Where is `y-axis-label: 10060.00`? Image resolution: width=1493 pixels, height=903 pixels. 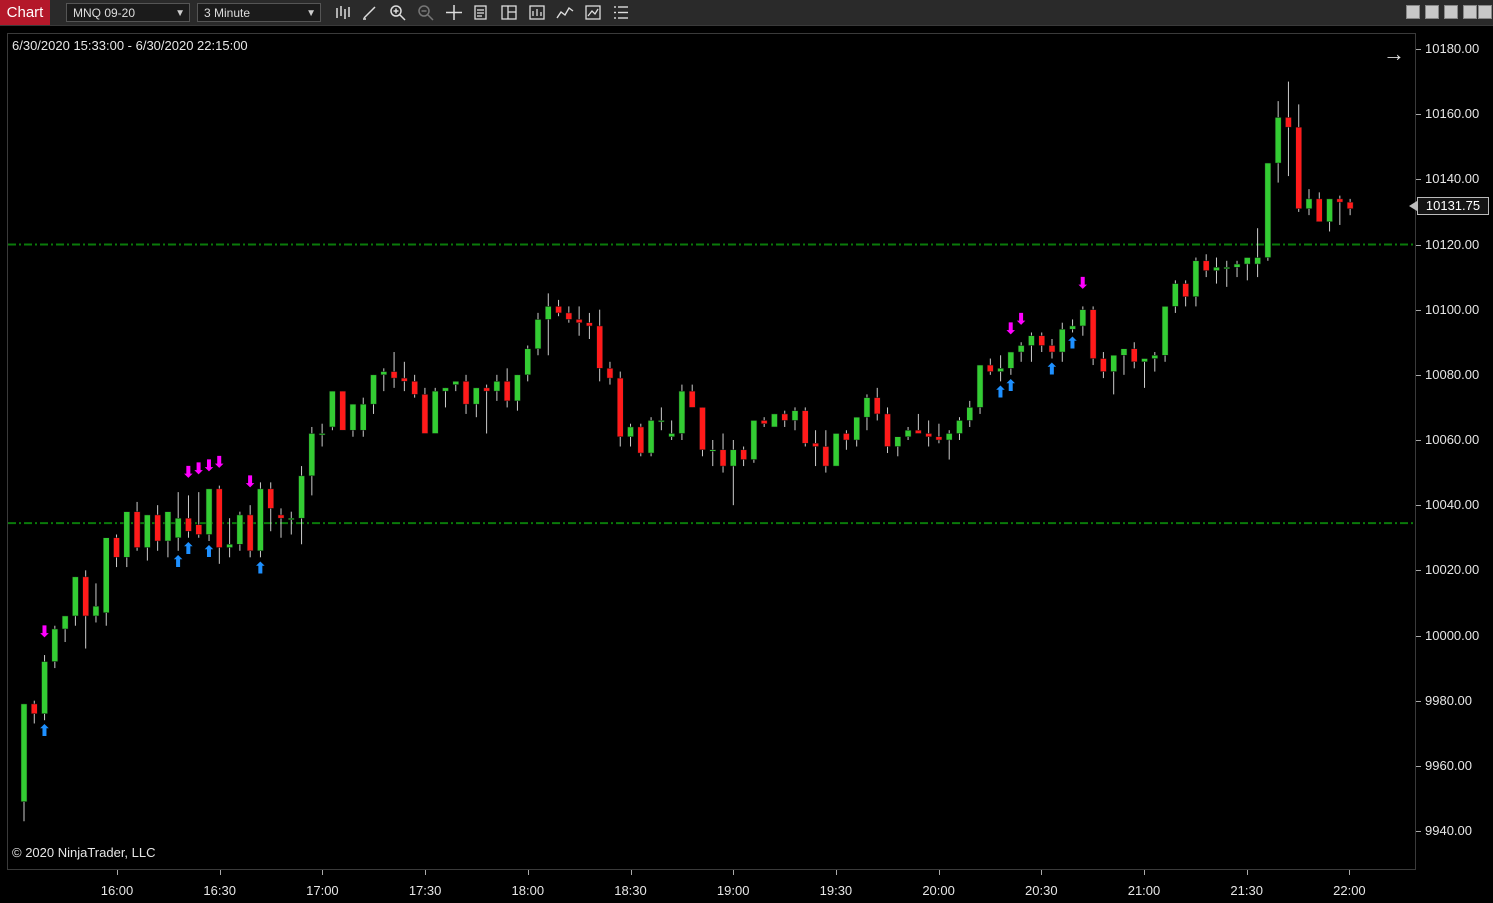 y-axis-label: 10060.00 is located at coordinates (1452, 439).